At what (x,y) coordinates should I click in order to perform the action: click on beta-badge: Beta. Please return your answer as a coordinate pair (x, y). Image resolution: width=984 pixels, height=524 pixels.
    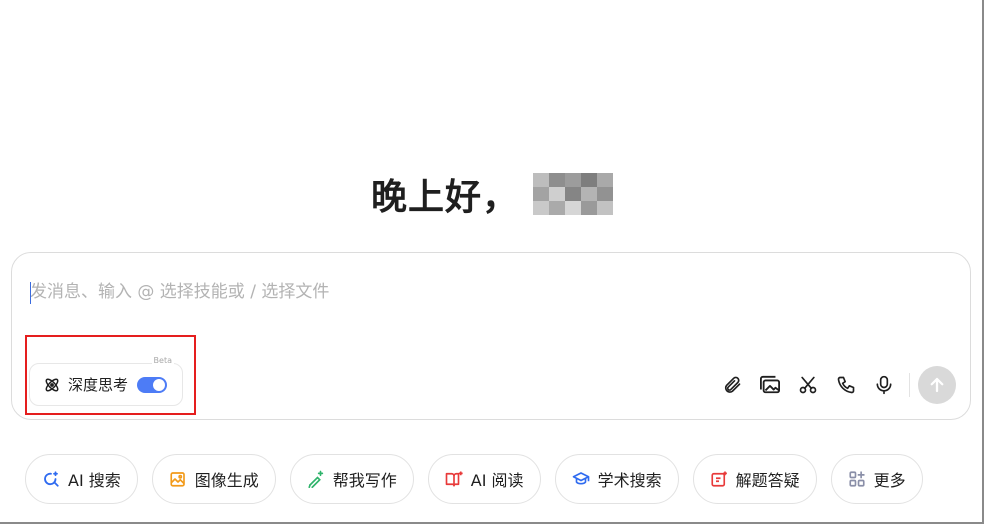
    Looking at the image, I should click on (162, 360).